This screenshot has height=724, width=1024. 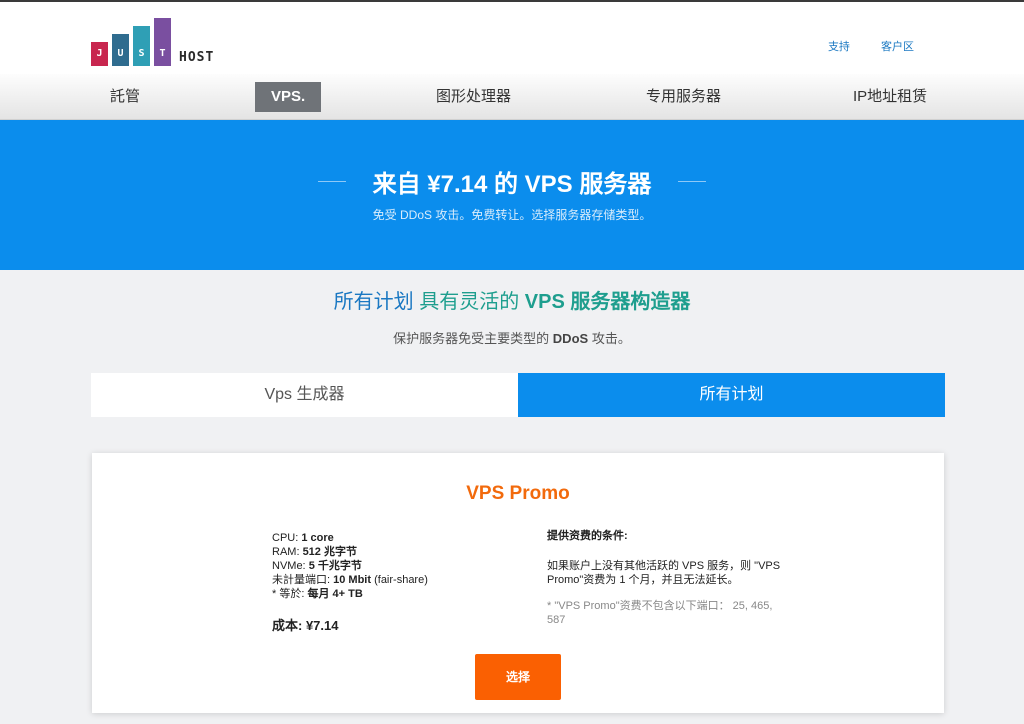 I want to click on select-plan-button: 选择, so click(x=518, y=677).